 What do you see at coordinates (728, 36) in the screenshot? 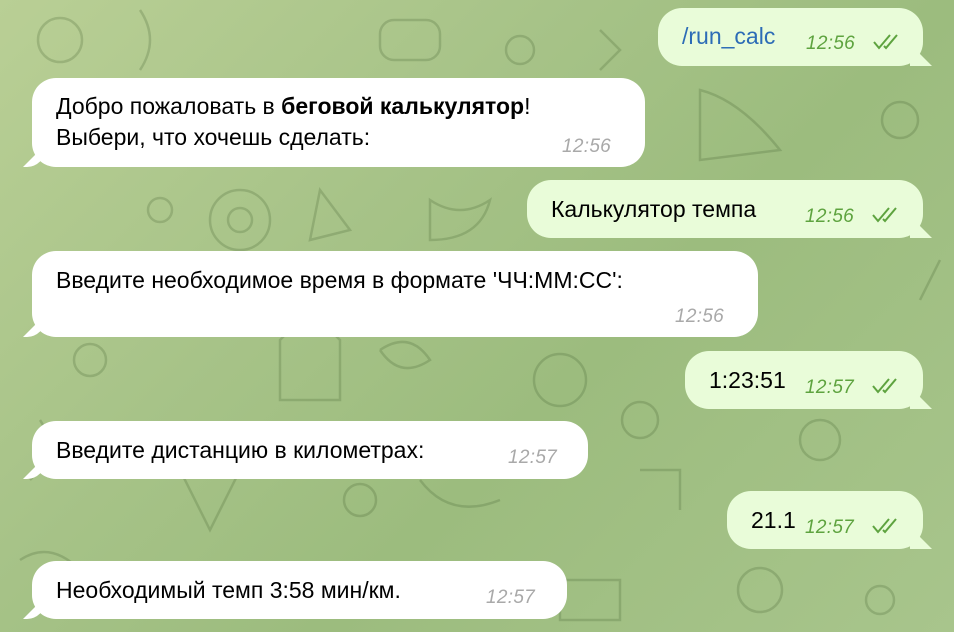
I see `bot-command-link: /run_calc` at bounding box center [728, 36].